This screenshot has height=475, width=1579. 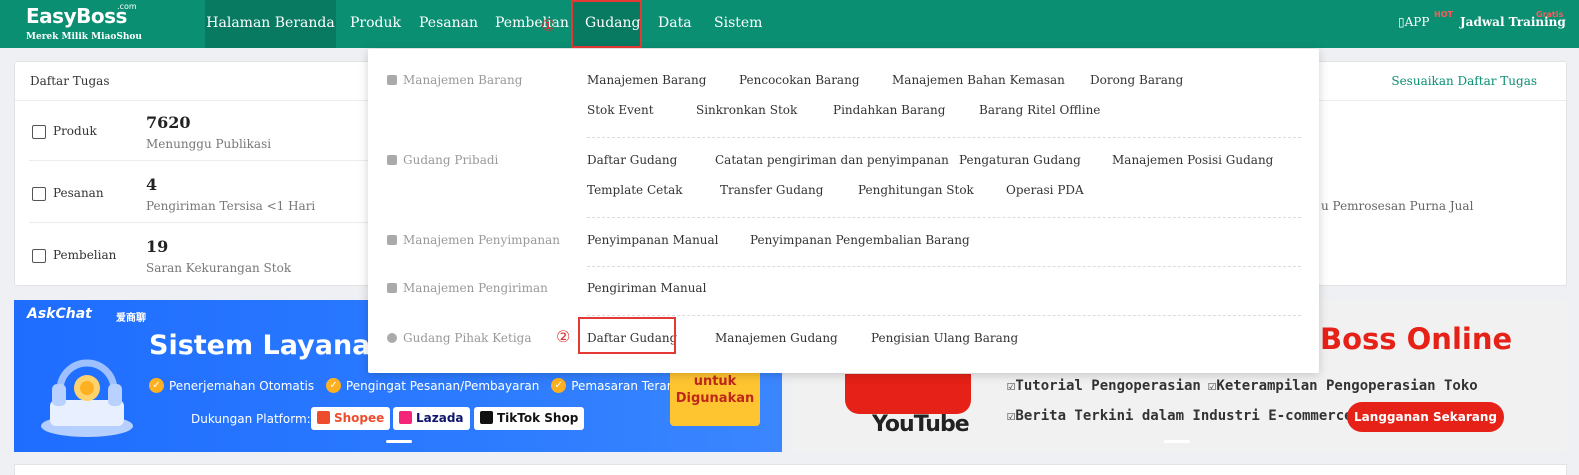 What do you see at coordinates (1020, 160) in the screenshot?
I see `menu-pengaturan-gudang: Pengaturan Gudang` at bounding box center [1020, 160].